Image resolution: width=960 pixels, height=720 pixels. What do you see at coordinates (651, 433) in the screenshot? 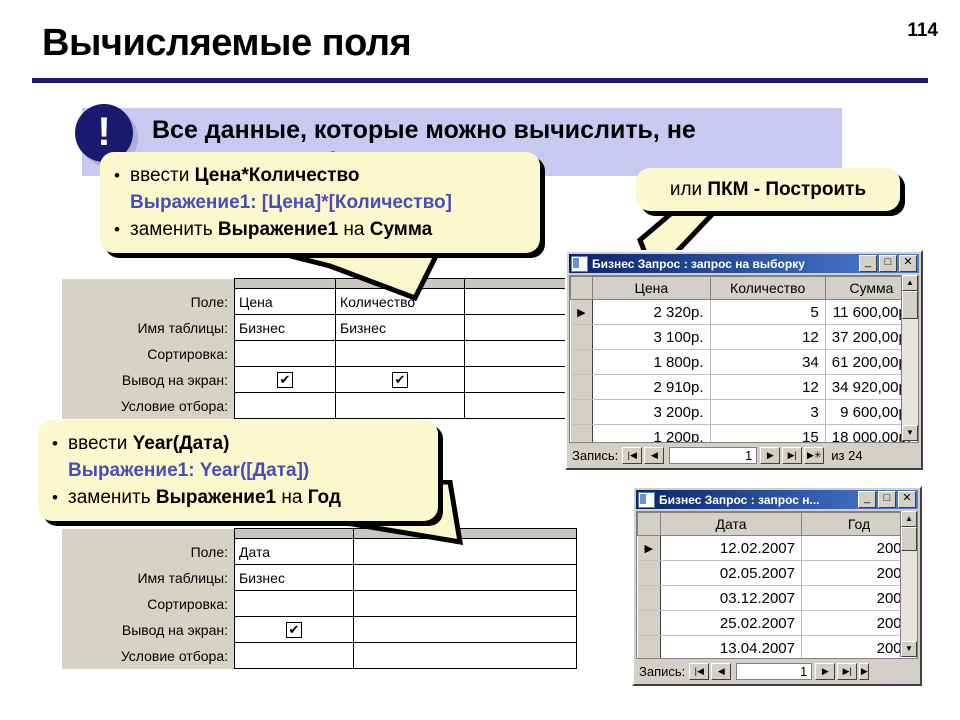
I see `cell-price: 1 200р.` at bounding box center [651, 433].